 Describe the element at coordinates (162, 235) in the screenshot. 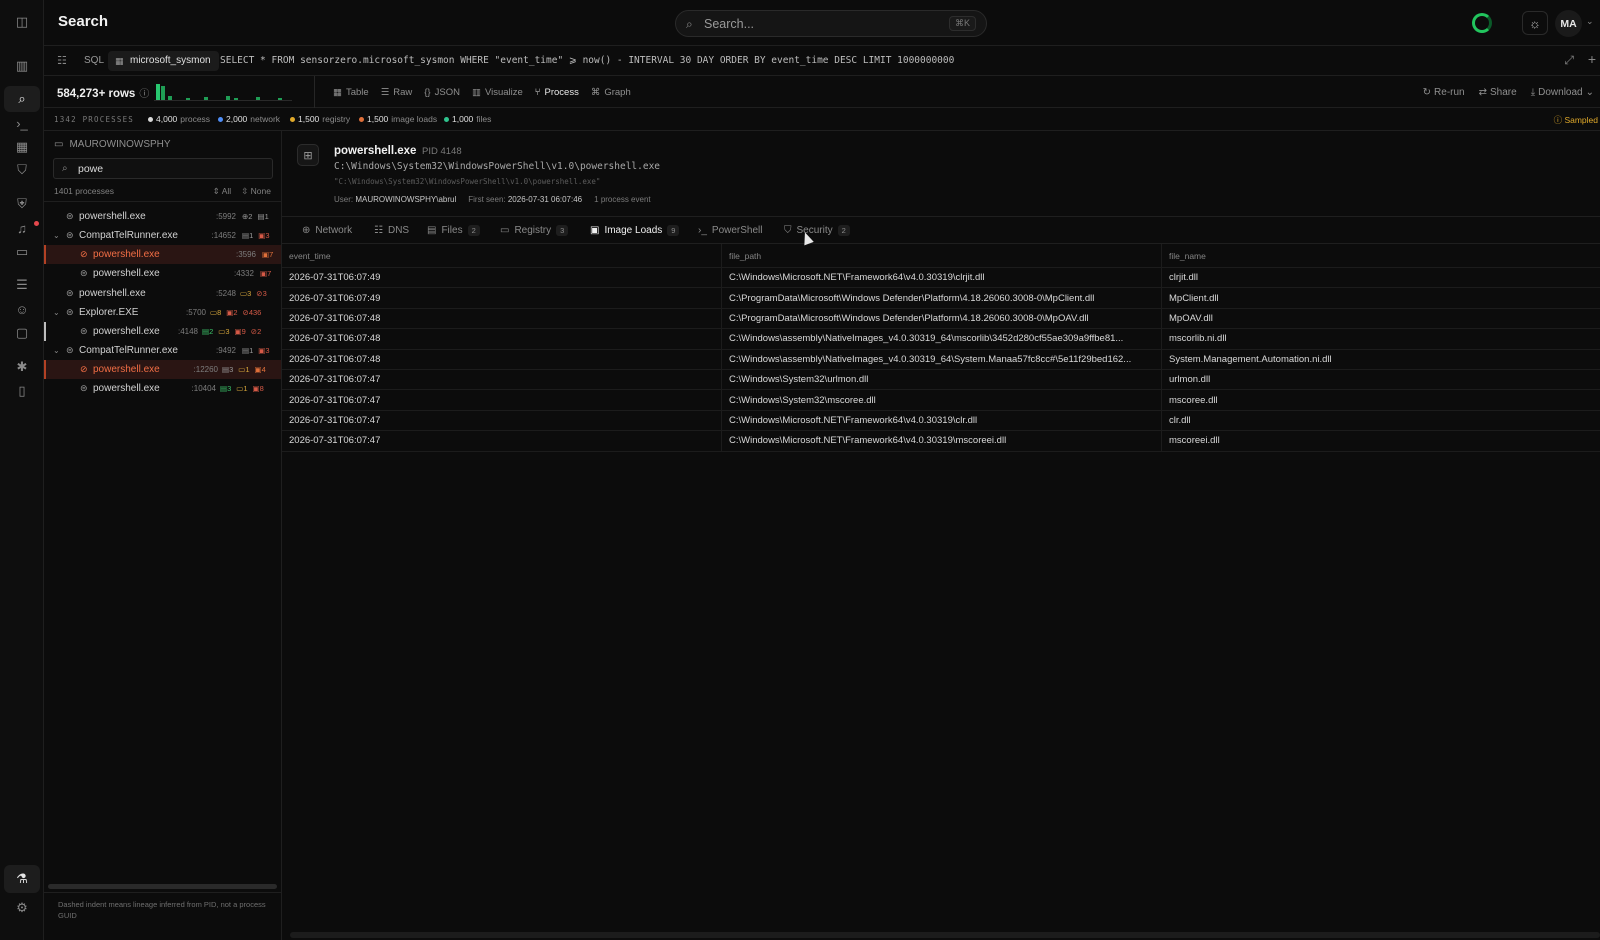

I see `tree-row: ⌄ ⊜ CompatTelRunner.exe :14652 ▤1 ▣3` at that location.